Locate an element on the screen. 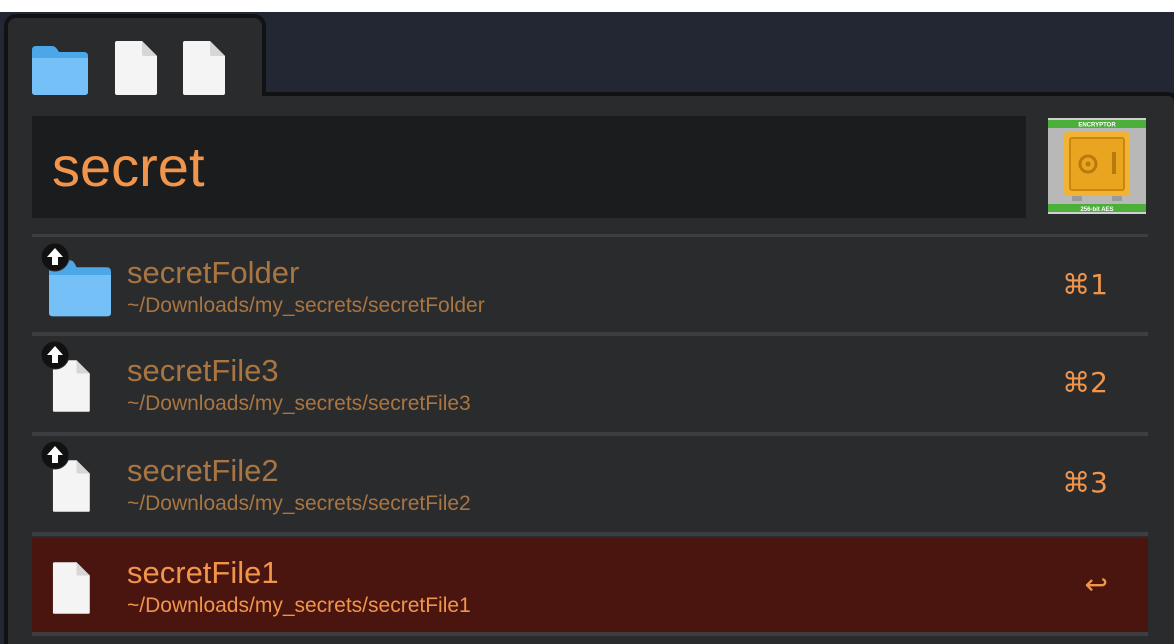 This screenshot has height=644, width=1174. folder-icon is located at coordinates (60, 69).